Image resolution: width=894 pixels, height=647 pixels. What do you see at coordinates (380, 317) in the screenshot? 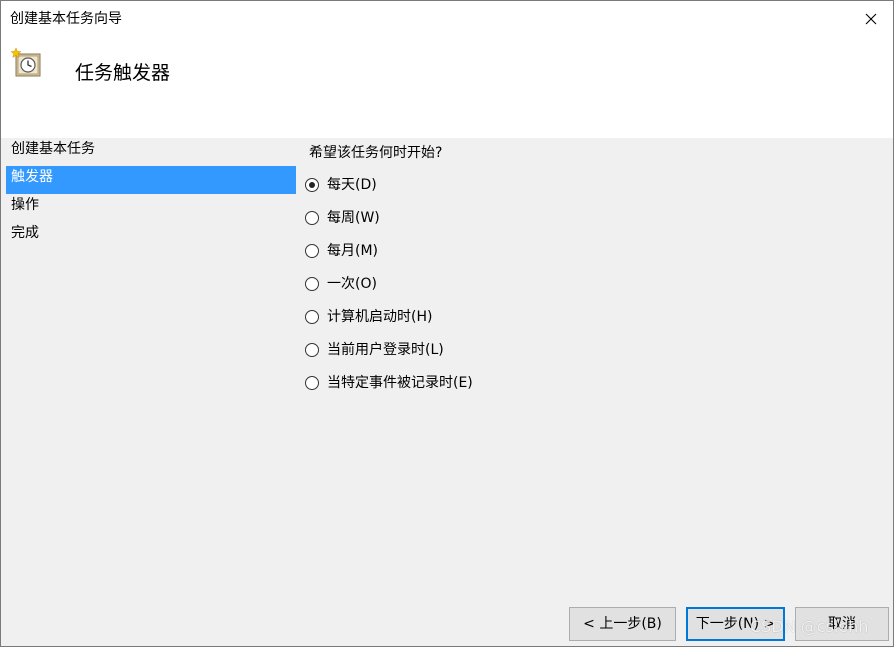
I see `radio-label: 计算机启动时(H)` at bounding box center [380, 317].